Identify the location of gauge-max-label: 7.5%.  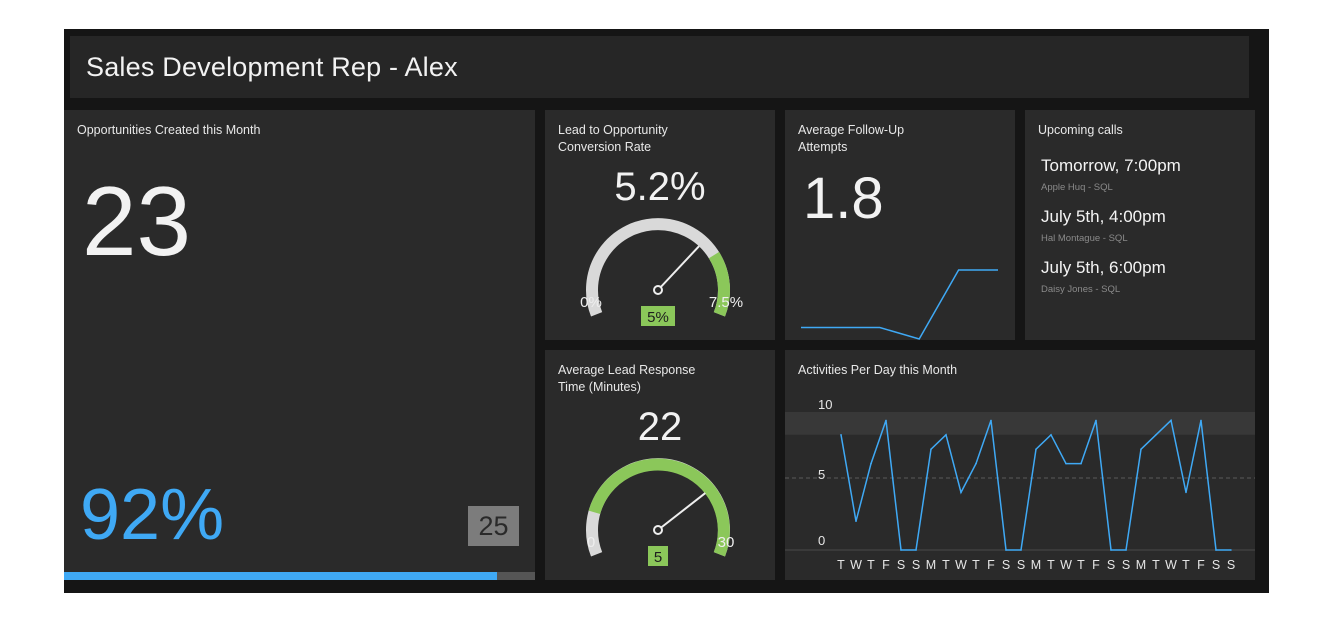
(726, 302).